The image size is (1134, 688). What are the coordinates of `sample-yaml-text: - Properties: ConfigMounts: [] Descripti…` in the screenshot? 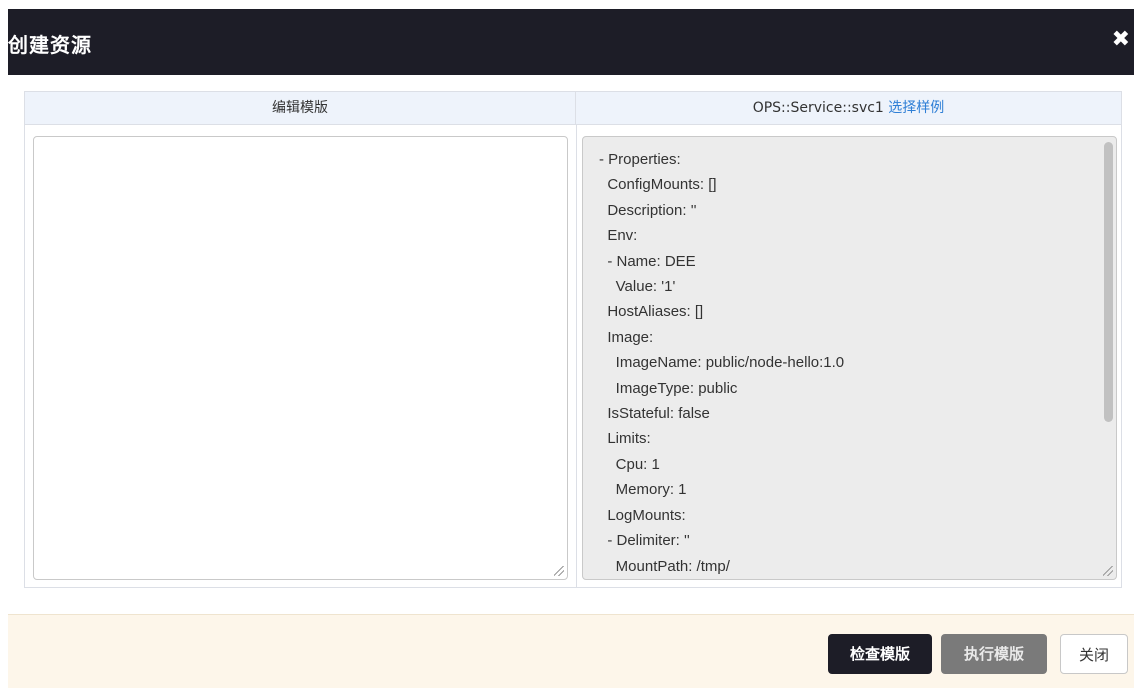 It's located at (721, 363).